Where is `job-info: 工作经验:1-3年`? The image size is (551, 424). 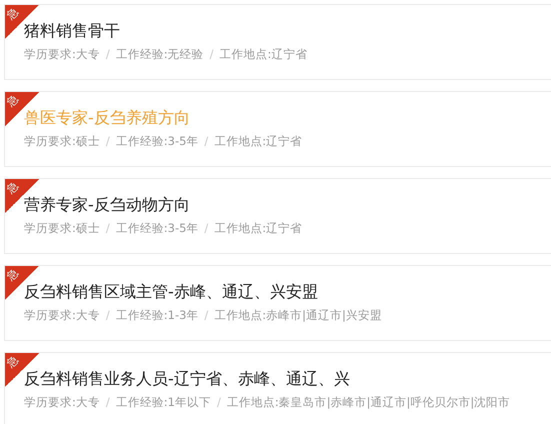
job-info: 工作经验:1-3年 is located at coordinates (157, 315).